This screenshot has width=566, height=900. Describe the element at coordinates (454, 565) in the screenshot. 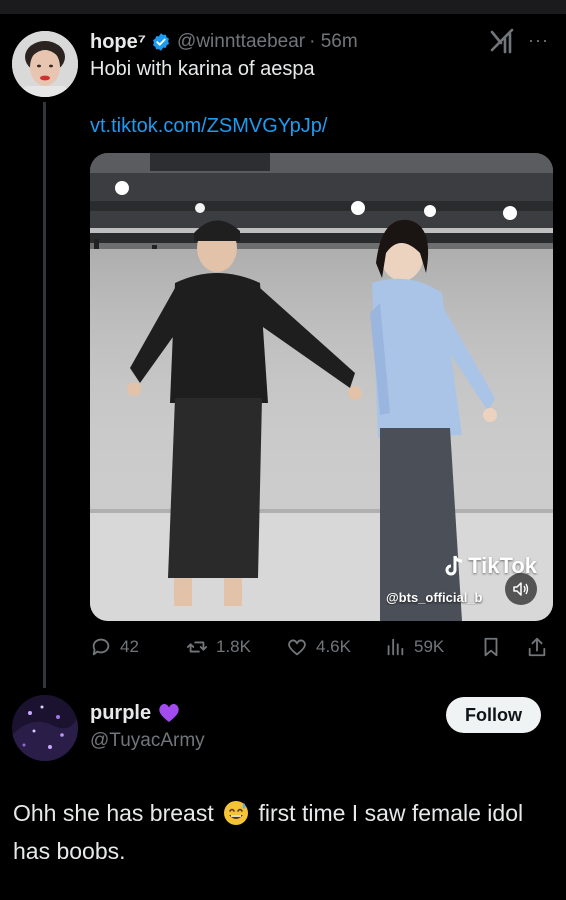

I see `tiktok-logo-icon` at that location.